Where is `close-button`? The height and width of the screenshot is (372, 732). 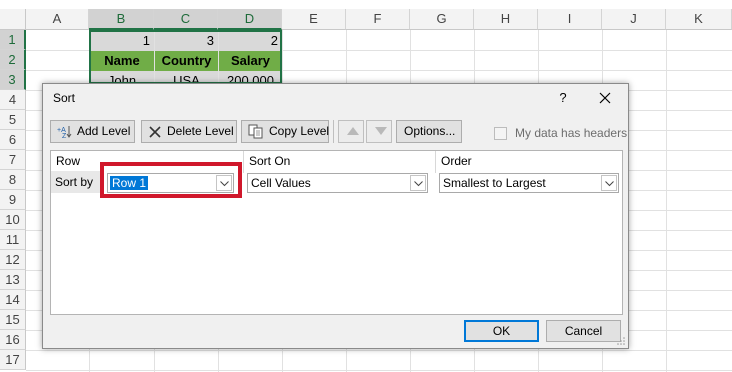
close-button is located at coordinates (605, 98).